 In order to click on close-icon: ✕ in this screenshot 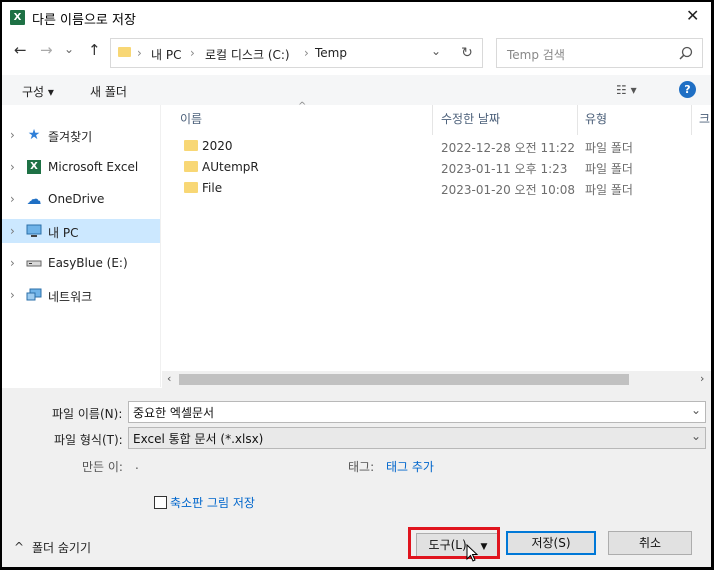, I will do `click(692, 15)`.